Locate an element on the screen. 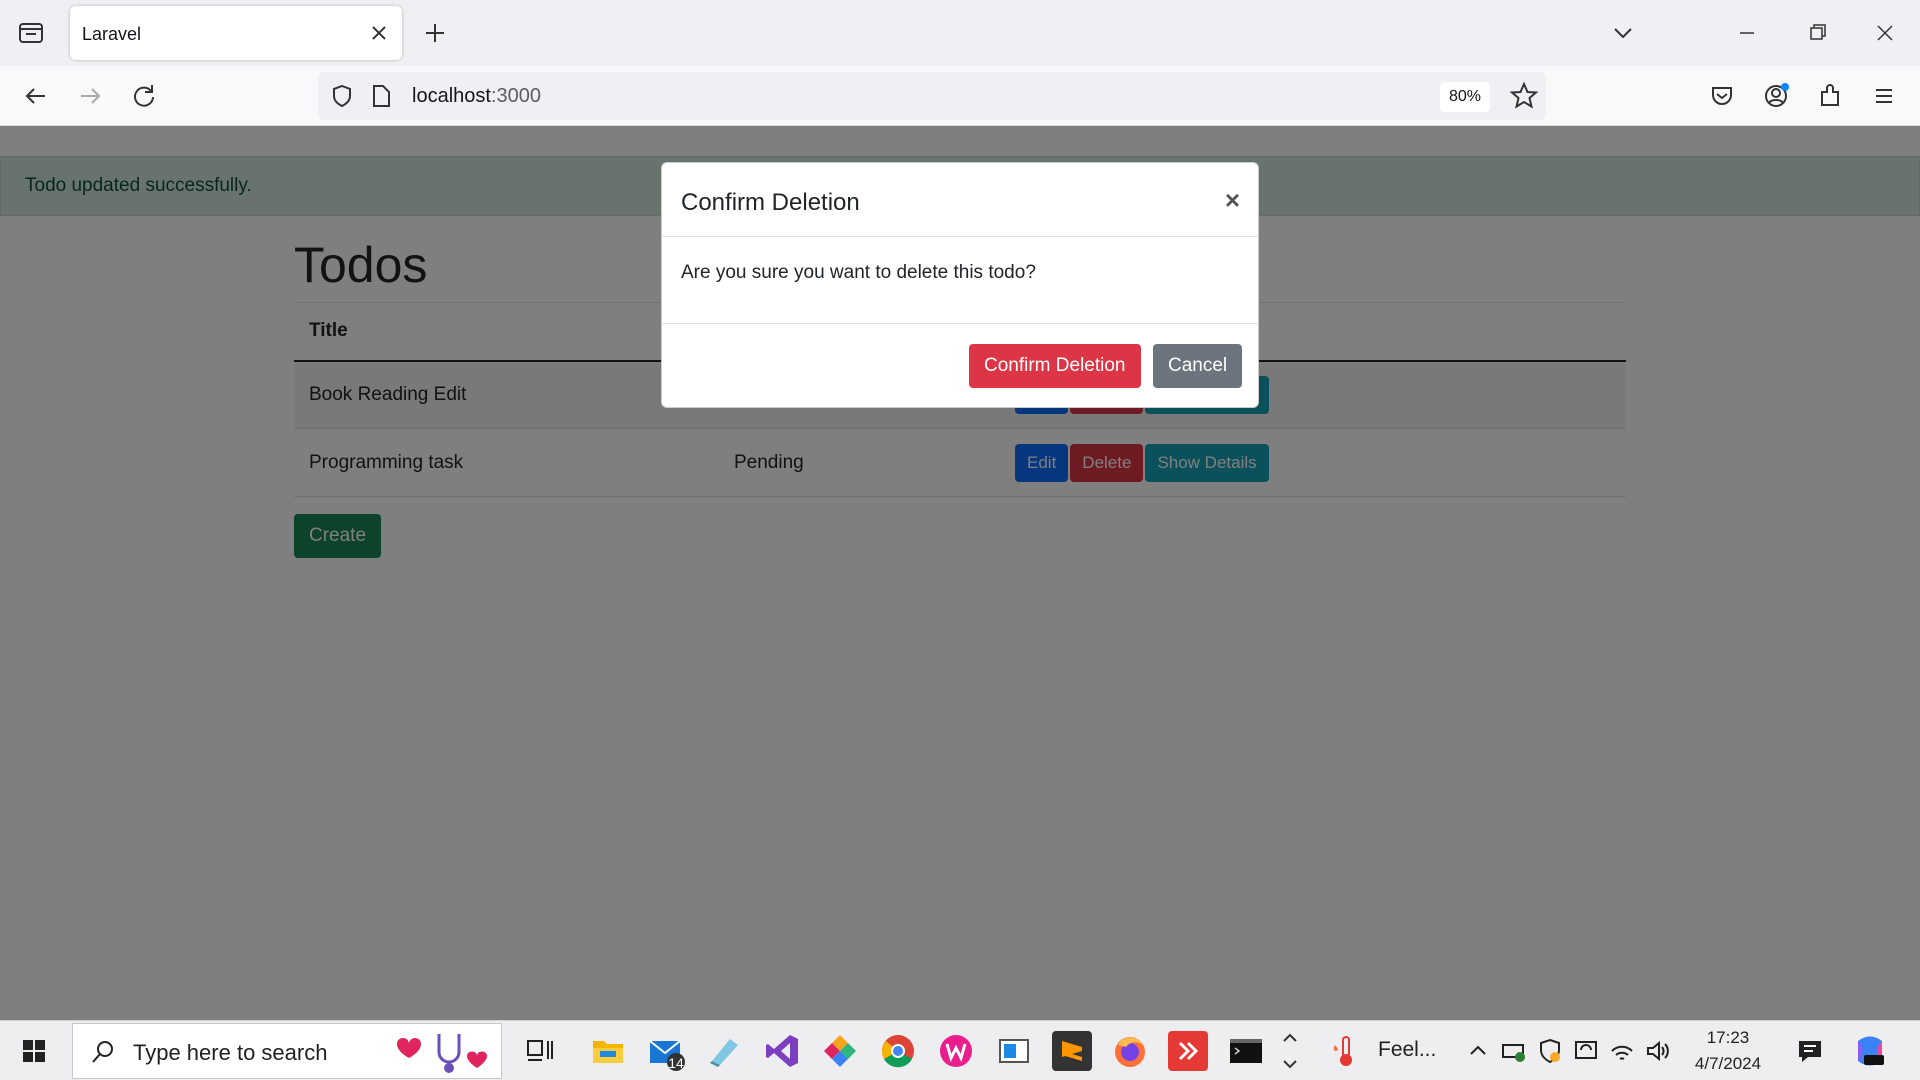 The width and height of the screenshot is (1920, 1080). browser-tab: Laravel is located at coordinates (236, 33).